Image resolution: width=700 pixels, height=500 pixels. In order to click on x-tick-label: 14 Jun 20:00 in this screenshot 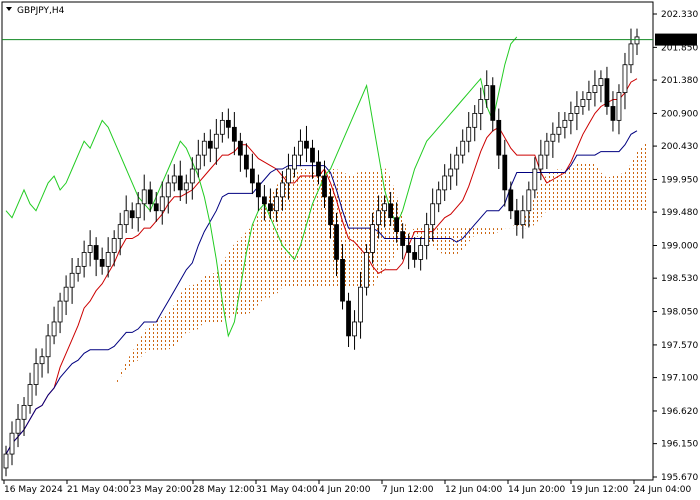, I will do `click(536, 490)`.